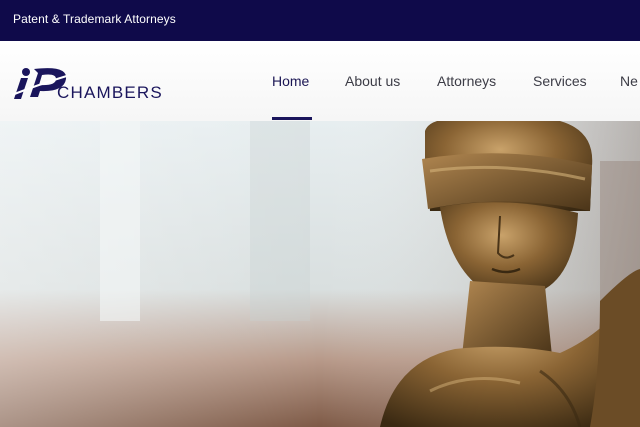  Describe the element at coordinates (466, 81) in the screenshot. I see `nav-attorneys: Attorneys` at that location.